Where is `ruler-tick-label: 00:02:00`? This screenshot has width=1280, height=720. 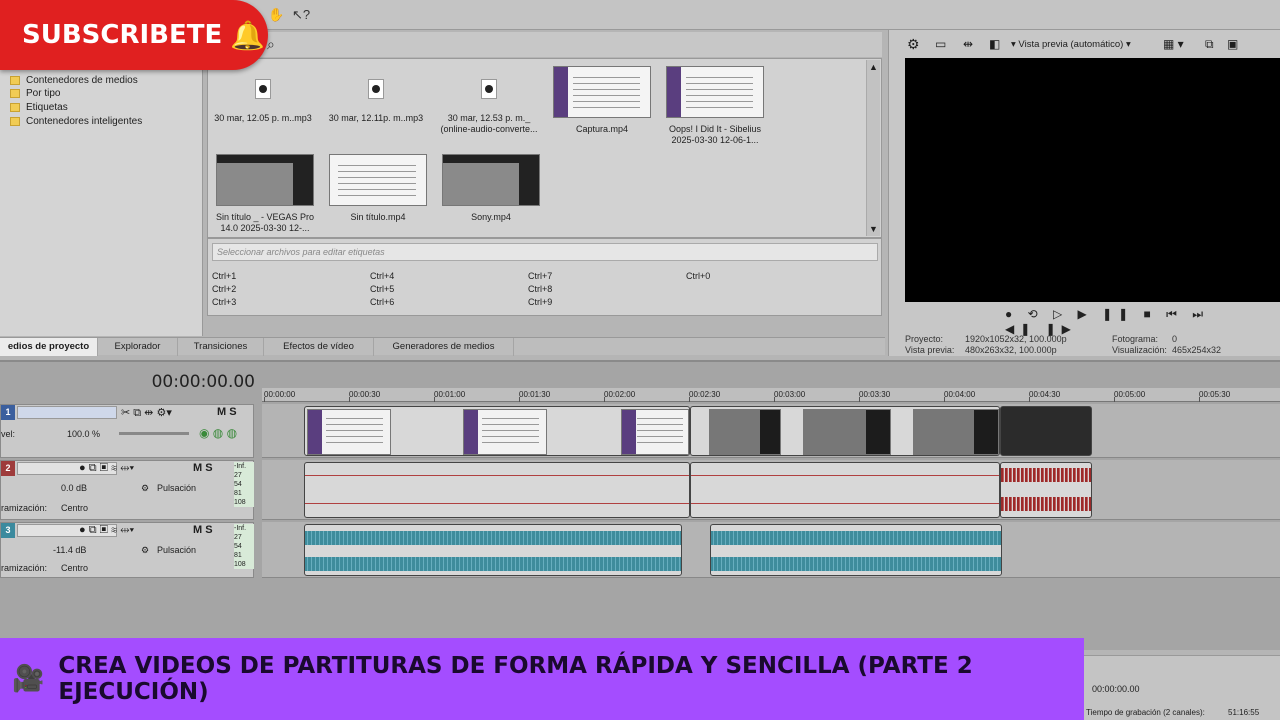 ruler-tick-label: 00:02:00 is located at coordinates (620, 394).